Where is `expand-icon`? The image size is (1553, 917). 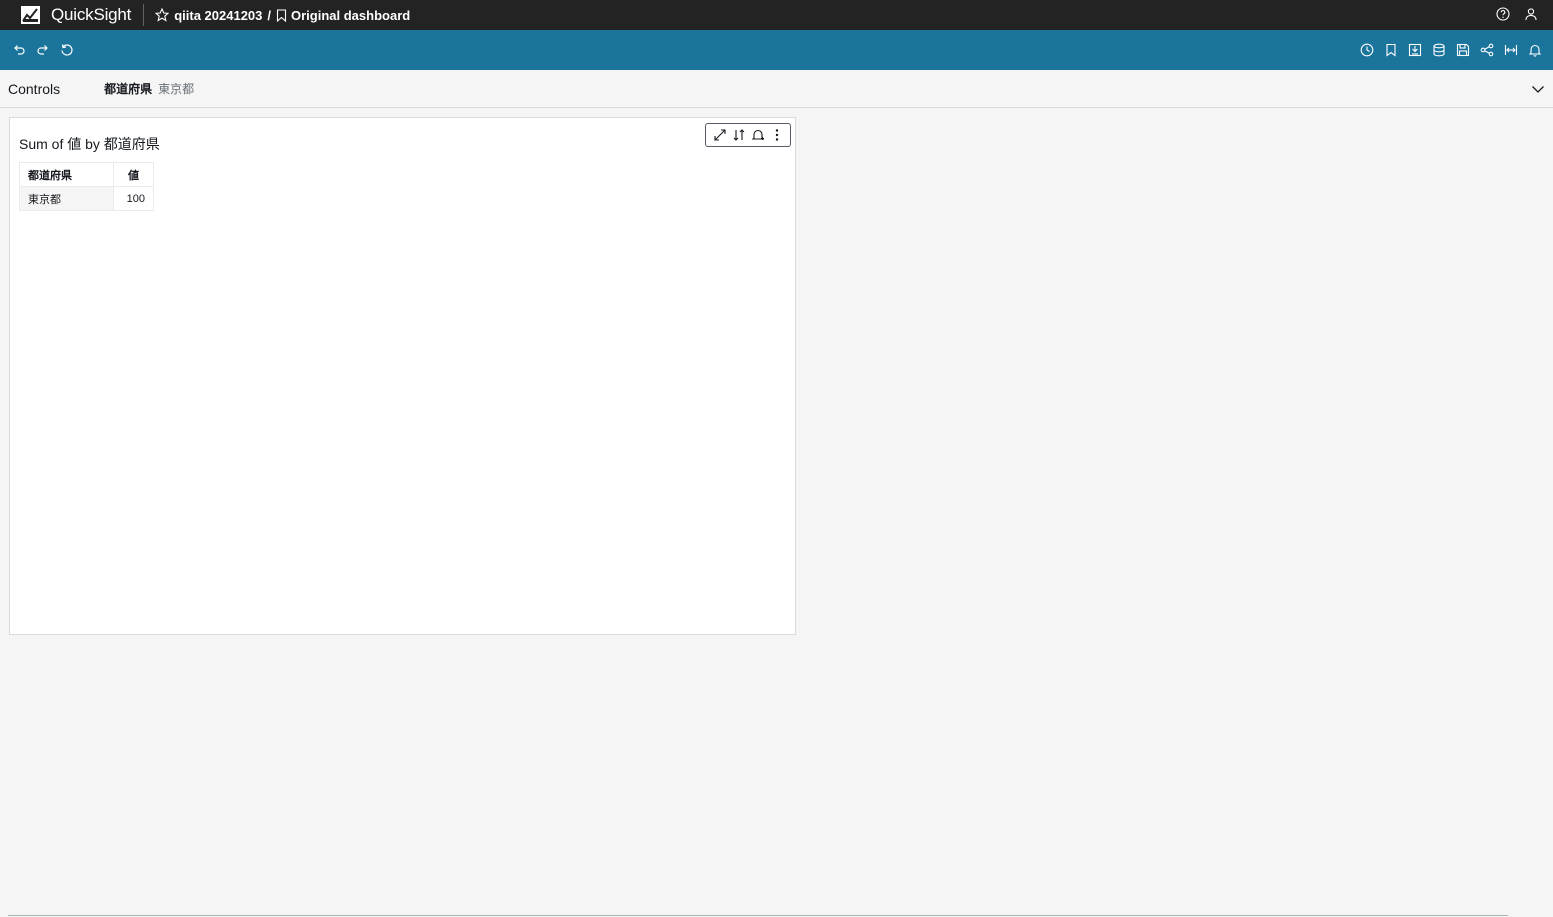 expand-icon is located at coordinates (720, 135).